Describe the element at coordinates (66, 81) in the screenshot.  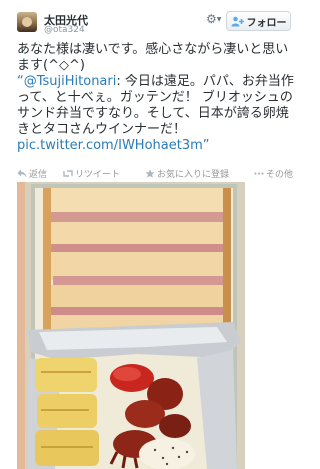
I see `mention-link: “@TsujiHitonari` at that location.